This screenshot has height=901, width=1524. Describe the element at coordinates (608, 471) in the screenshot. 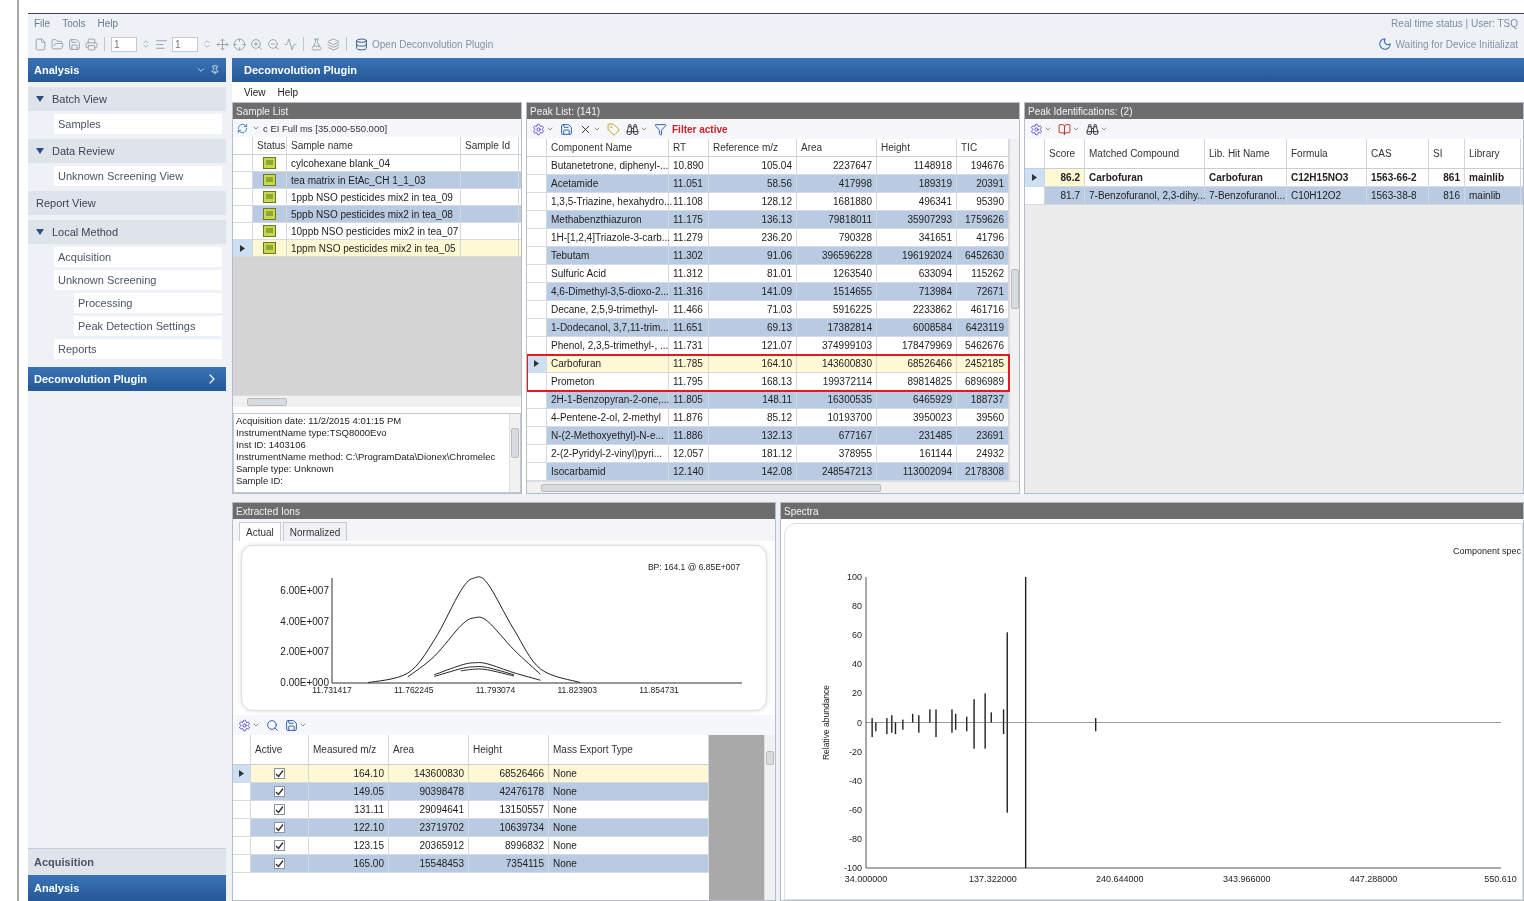

I see `table-cell: Isocarbamid` at that location.